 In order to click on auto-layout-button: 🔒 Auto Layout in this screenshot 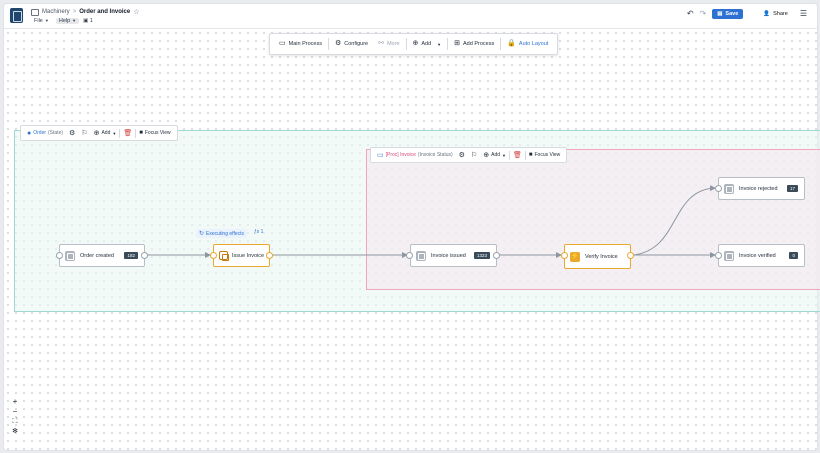, I will do `click(527, 44)`.